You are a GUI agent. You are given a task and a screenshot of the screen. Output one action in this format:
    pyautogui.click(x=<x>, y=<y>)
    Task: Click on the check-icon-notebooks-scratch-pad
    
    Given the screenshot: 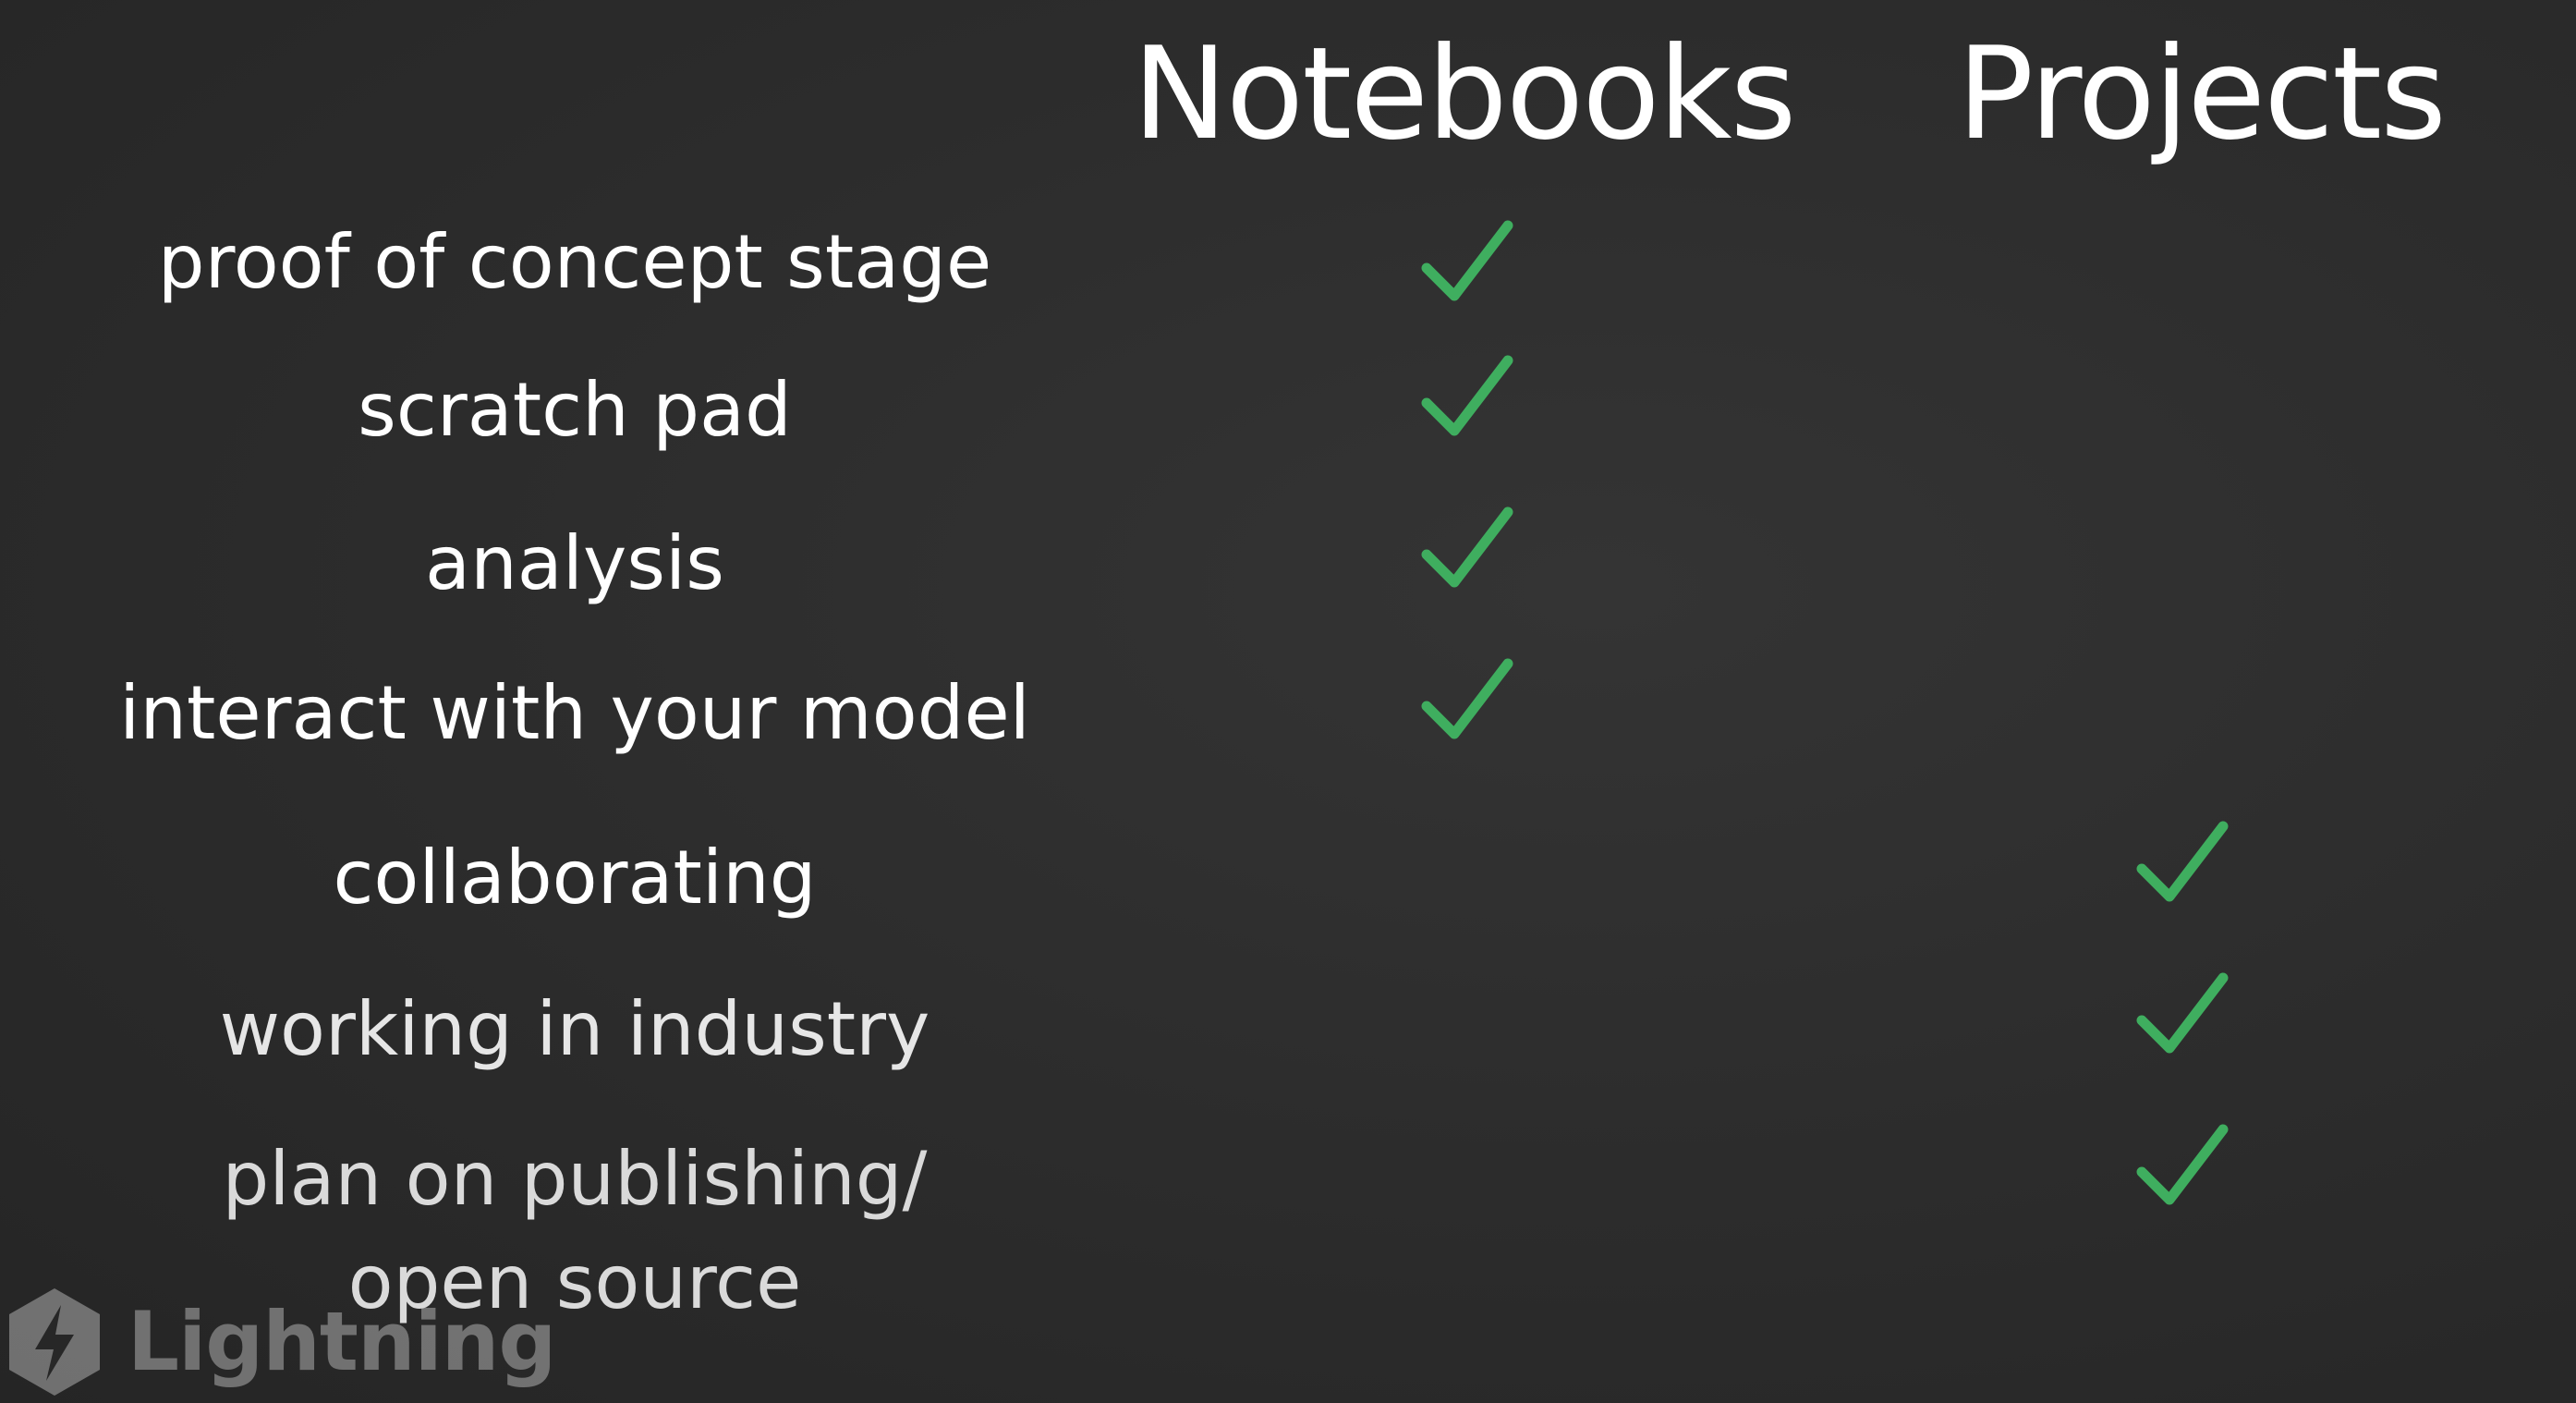 What is the action you would take?
    pyautogui.click(x=1467, y=399)
    